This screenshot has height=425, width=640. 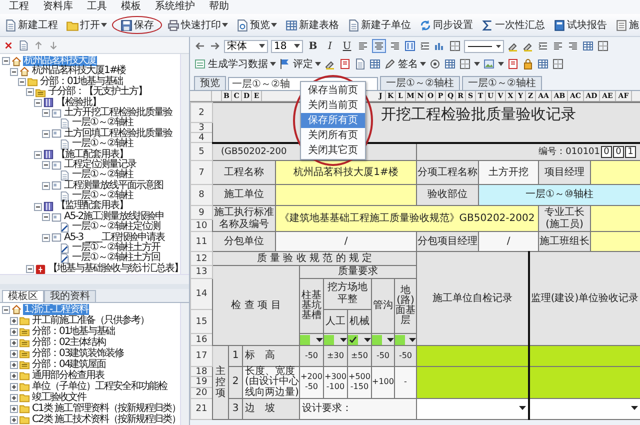 What do you see at coordinates (86, 25) in the screenshot?
I see `toolbar-button: 打开` at bounding box center [86, 25].